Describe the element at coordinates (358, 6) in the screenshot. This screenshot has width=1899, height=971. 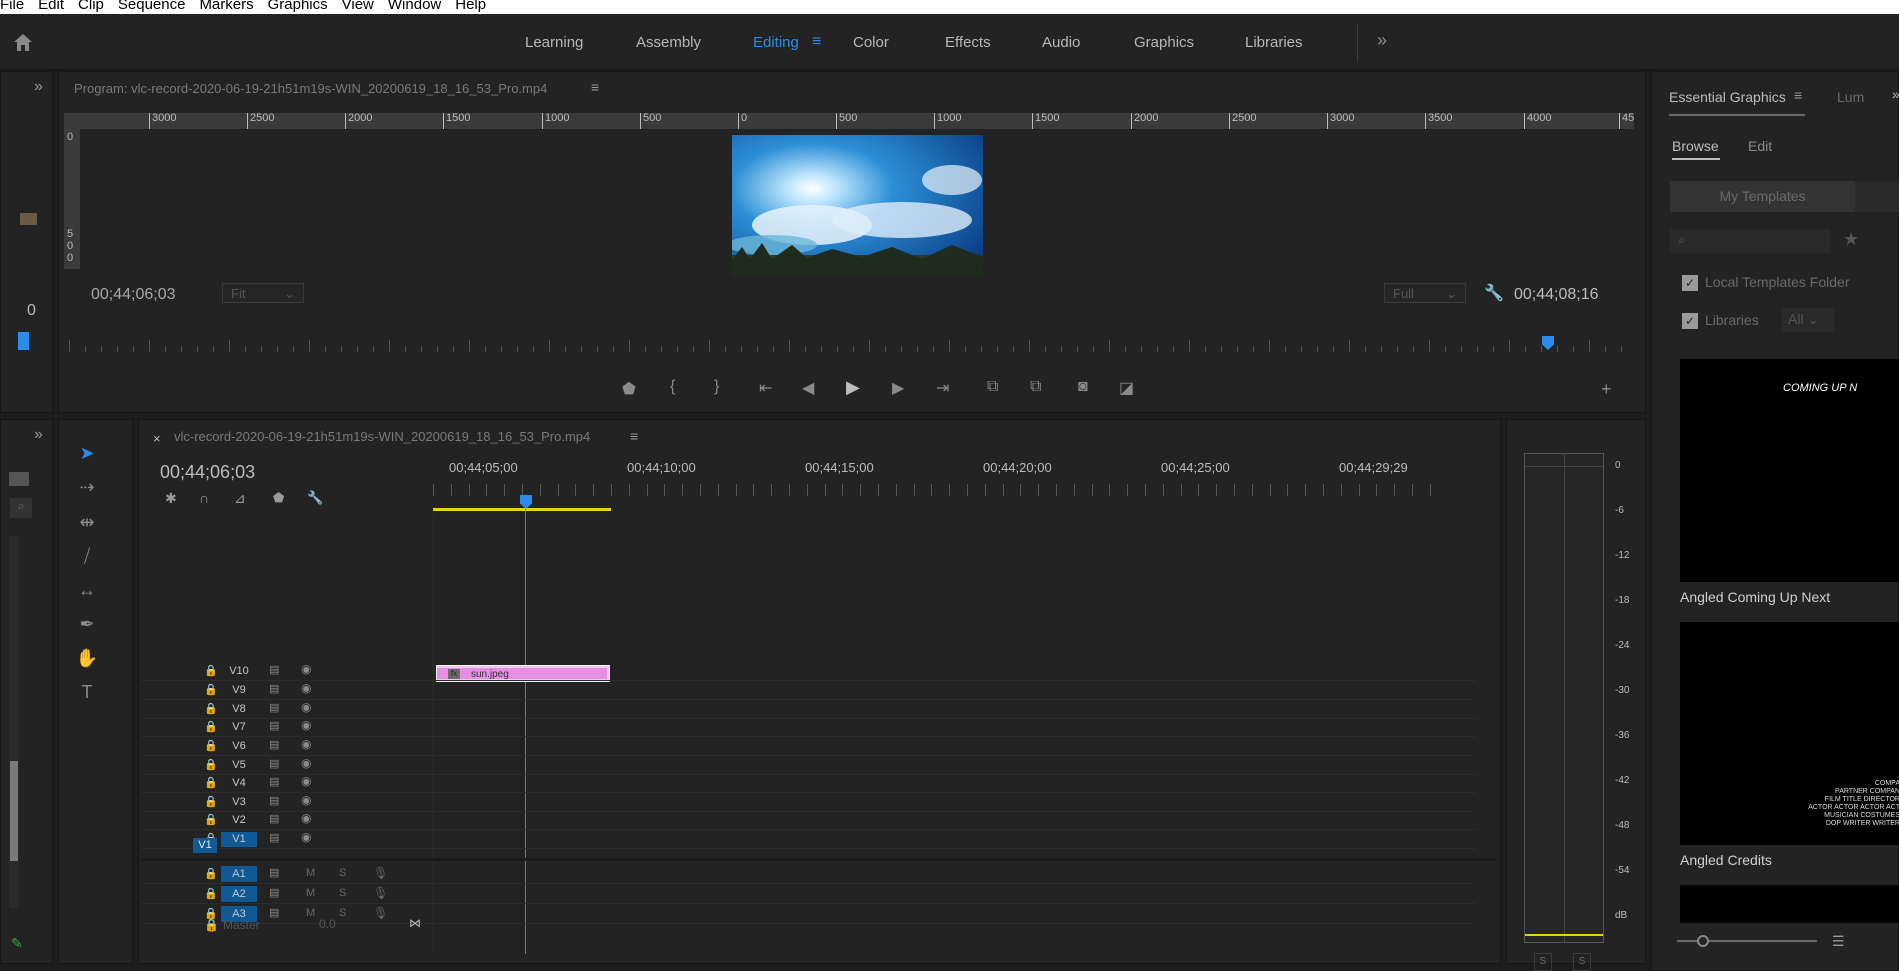
I see `menu-view: View` at that location.